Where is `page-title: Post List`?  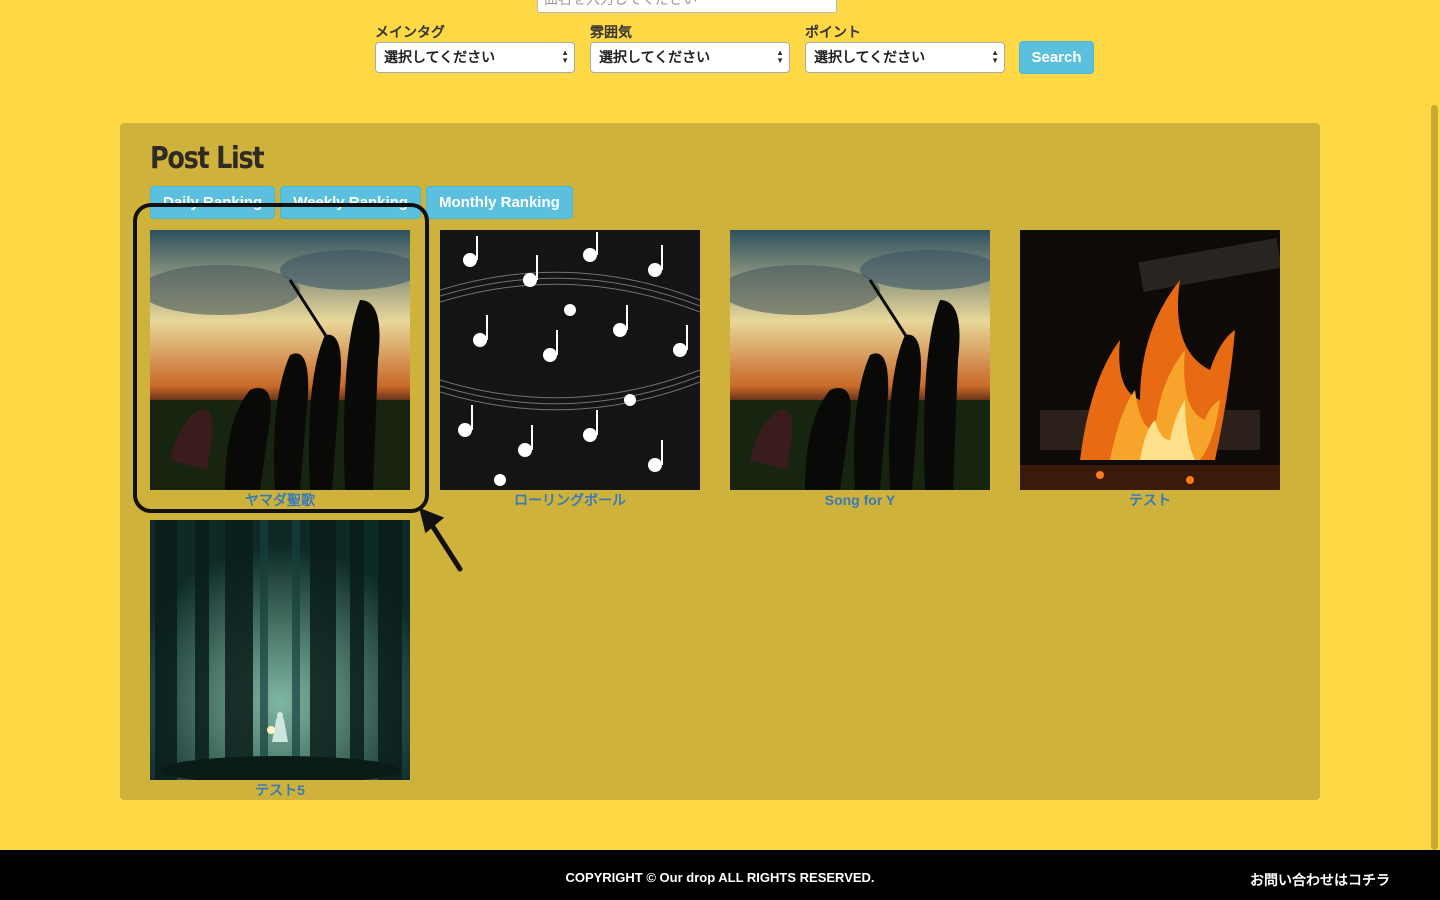
page-title: Post List is located at coordinates (207, 158).